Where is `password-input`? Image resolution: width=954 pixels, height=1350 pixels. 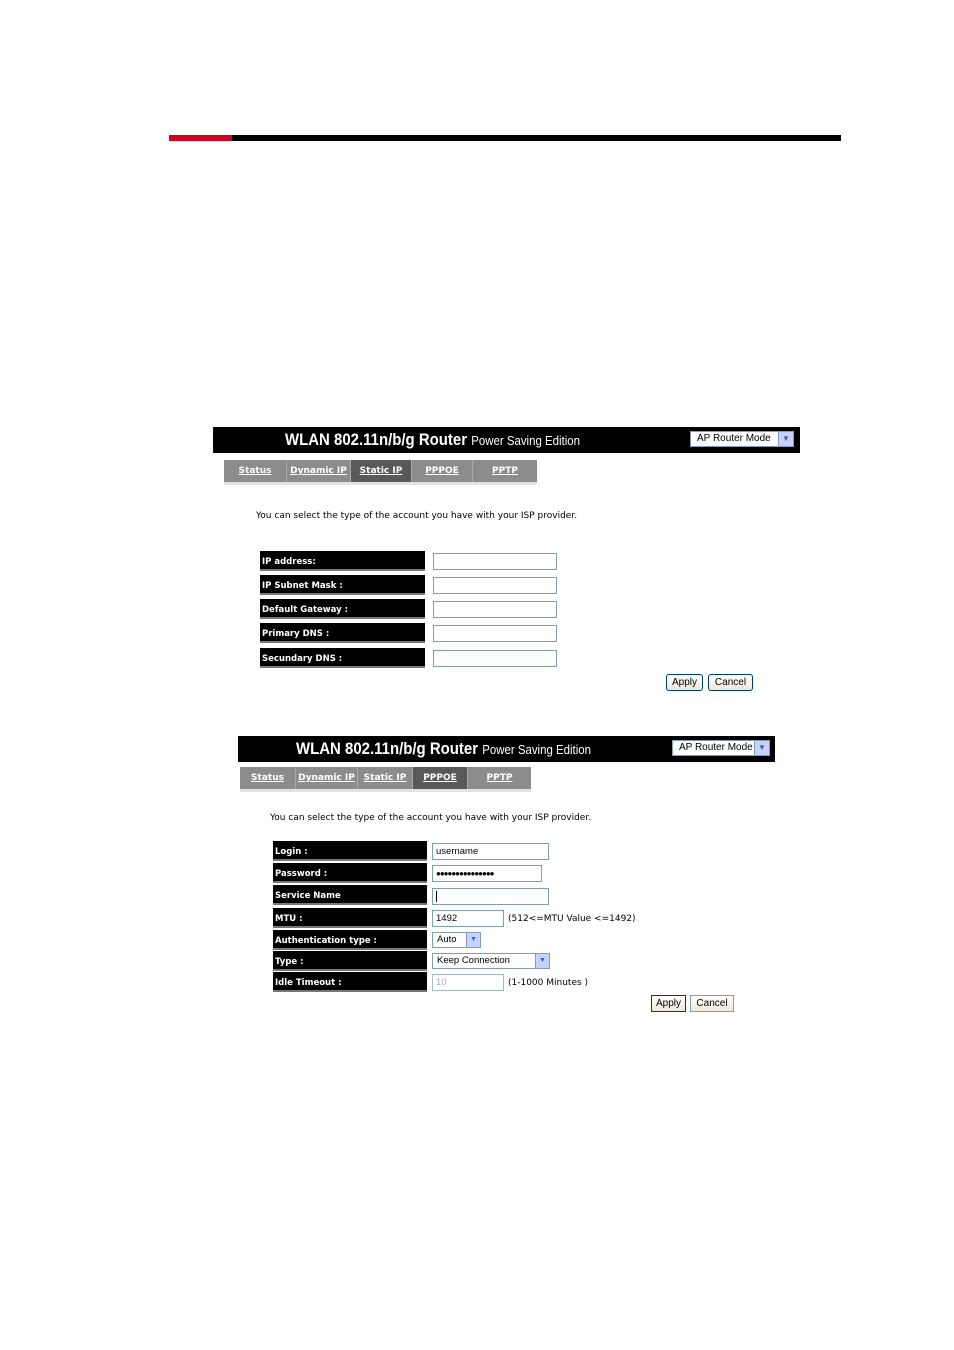
password-input is located at coordinates (487, 873).